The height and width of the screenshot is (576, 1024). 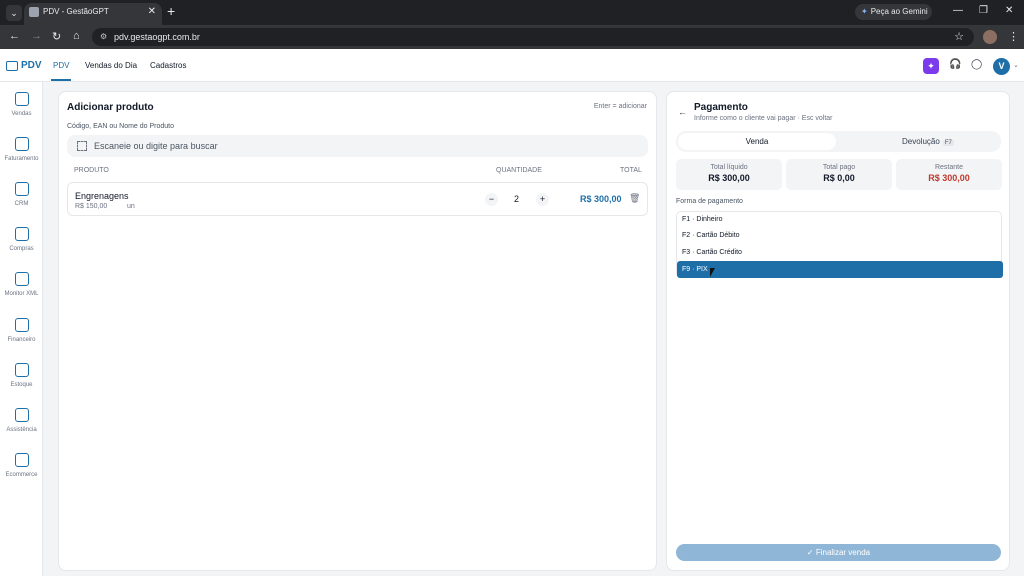 What do you see at coordinates (21, 144) in the screenshot?
I see `document-icon` at bounding box center [21, 144].